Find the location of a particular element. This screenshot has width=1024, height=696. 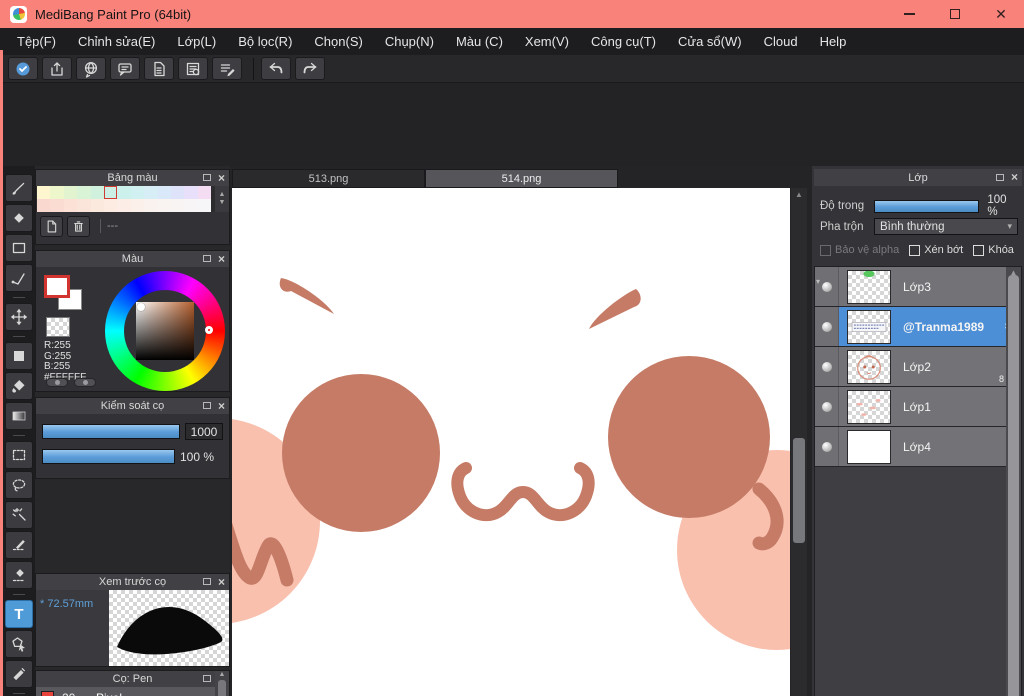

color-wheel is located at coordinates (165, 331).